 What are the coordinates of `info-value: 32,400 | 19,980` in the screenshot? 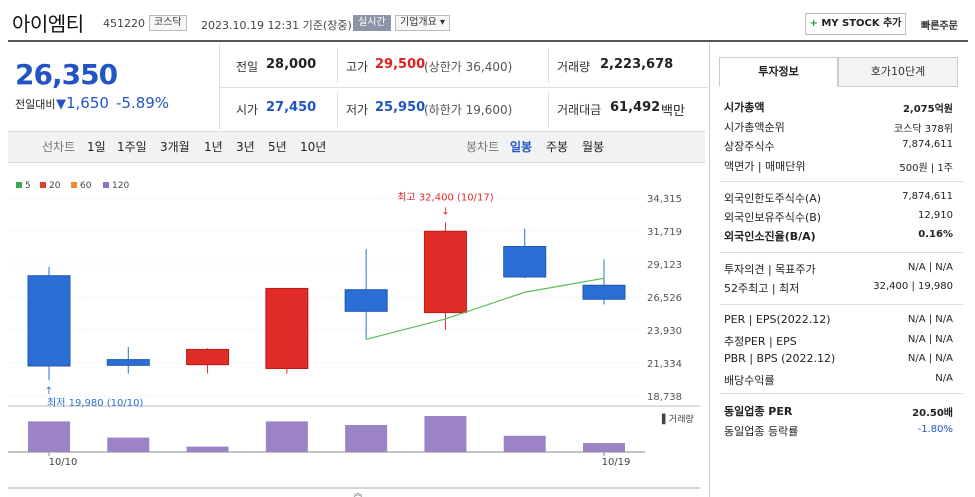 It's located at (913, 286).